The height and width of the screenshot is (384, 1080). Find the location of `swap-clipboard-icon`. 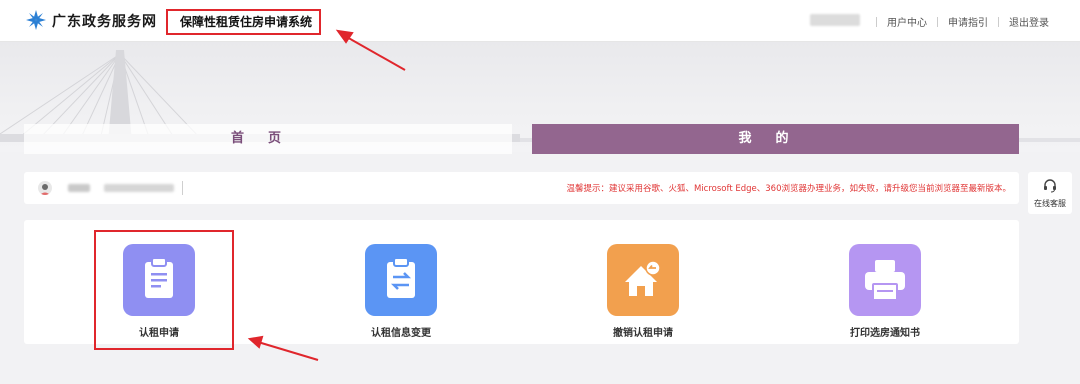

swap-clipboard-icon is located at coordinates (401, 277).